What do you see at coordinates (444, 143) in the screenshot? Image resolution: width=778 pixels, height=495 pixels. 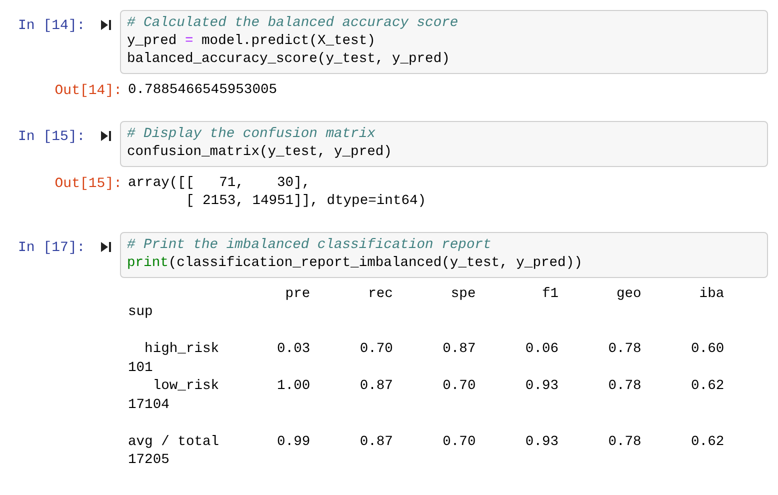 I see `code-editor: # Display the confusion matrix confusion_matrix(y_test, y_pred)` at bounding box center [444, 143].